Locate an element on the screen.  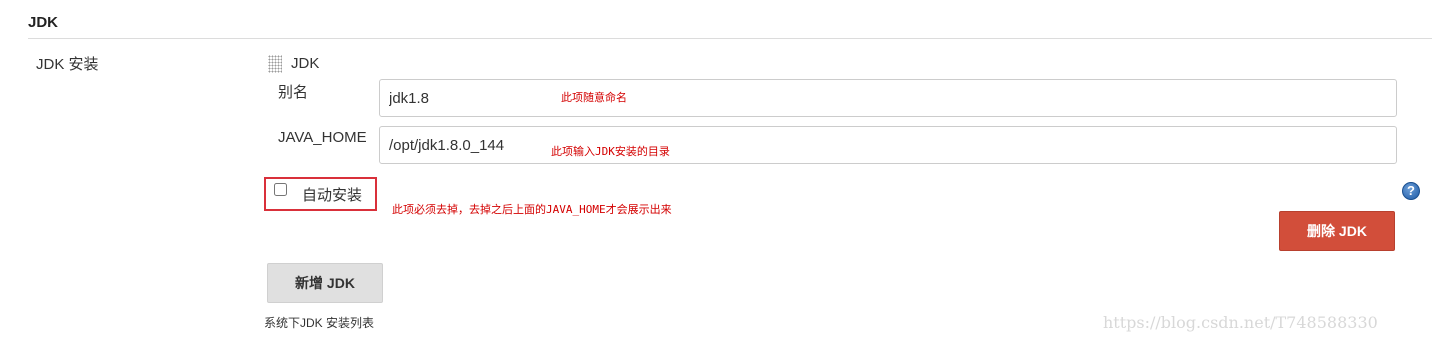
auto-install-annotation: 此项必须去掉，去掉之后上面的JAVA_HOME才会展示出来 is located at coordinates (532, 209).